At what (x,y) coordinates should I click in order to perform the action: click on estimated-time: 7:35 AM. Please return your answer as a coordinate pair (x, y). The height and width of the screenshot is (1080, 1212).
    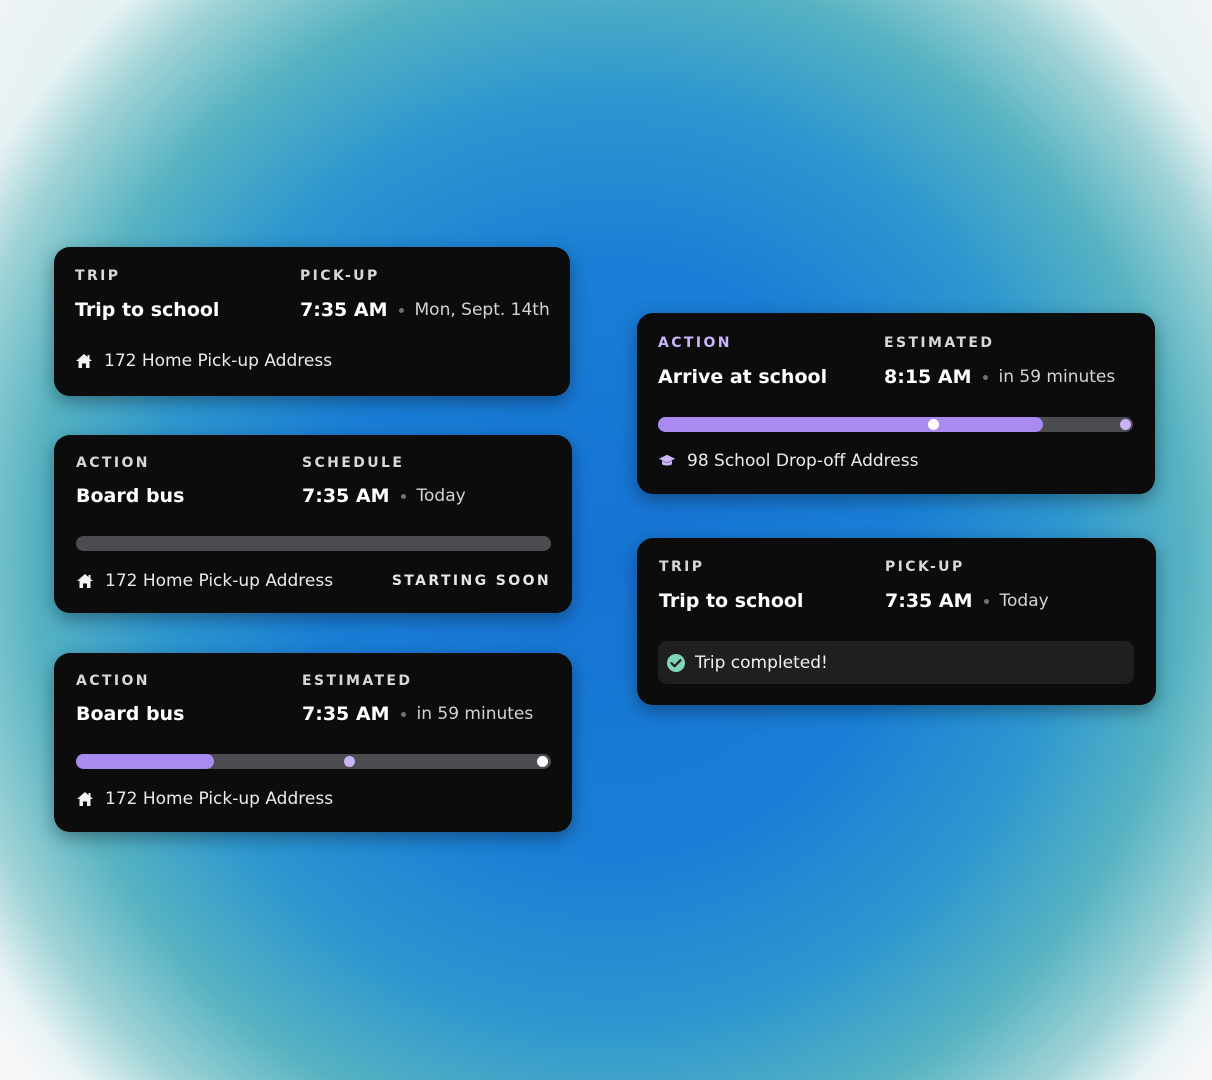
    Looking at the image, I should click on (346, 714).